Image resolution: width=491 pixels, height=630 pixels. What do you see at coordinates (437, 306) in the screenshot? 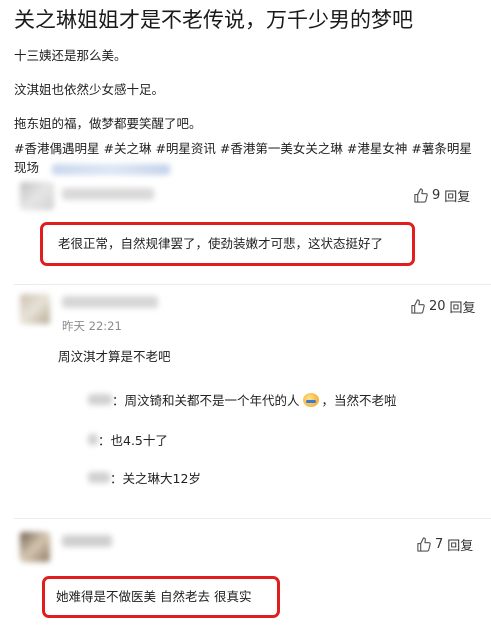
I see `like-count: 20` at bounding box center [437, 306].